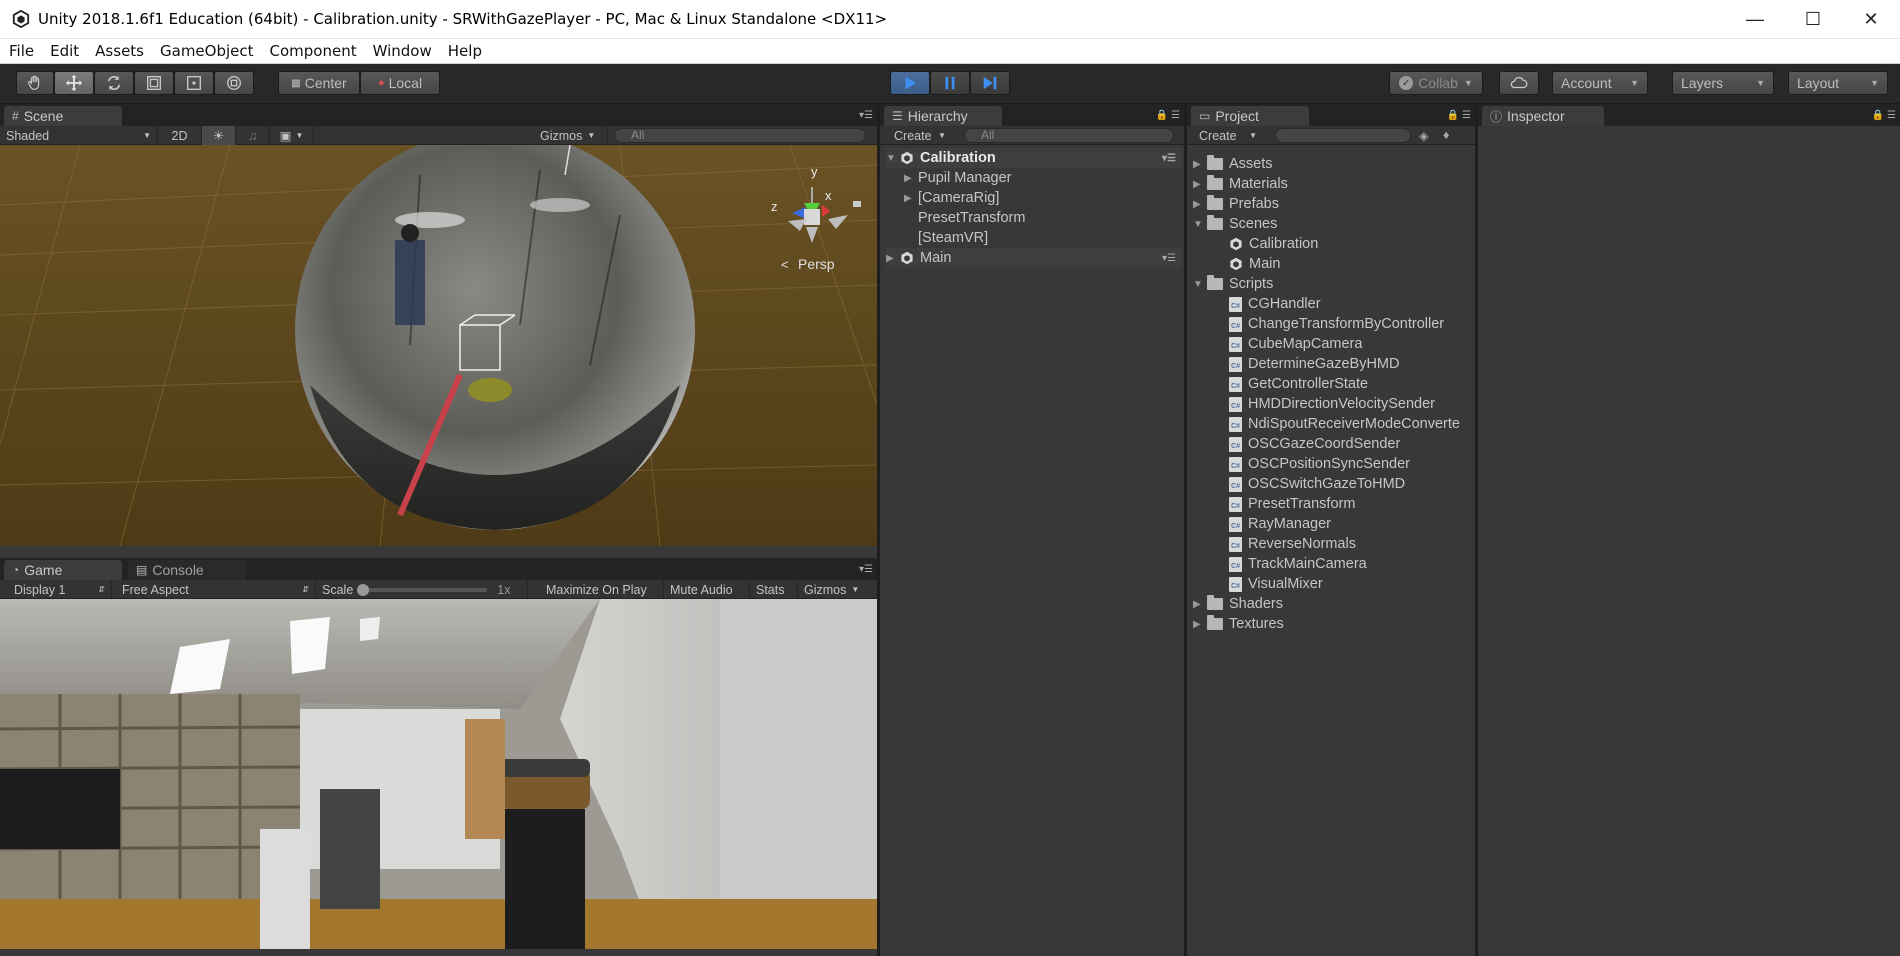 The height and width of the screenshot is (956, 1900). Describe the element at coordinates (1317, 484) in the screenshot. I see `project-script-asset: C# OSCSwitchGazeToHMD` at that location.